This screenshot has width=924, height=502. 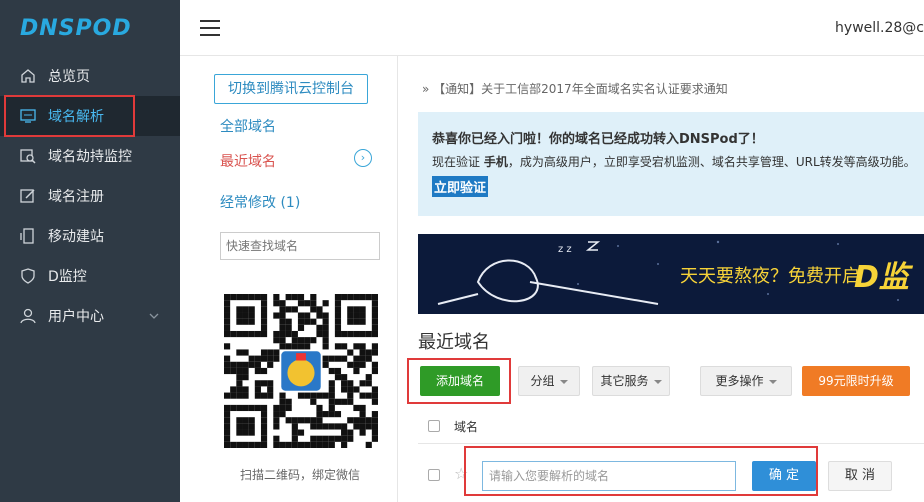 I want to click on sidebar-item-overview: 总览页, so click(x=90, y=76).